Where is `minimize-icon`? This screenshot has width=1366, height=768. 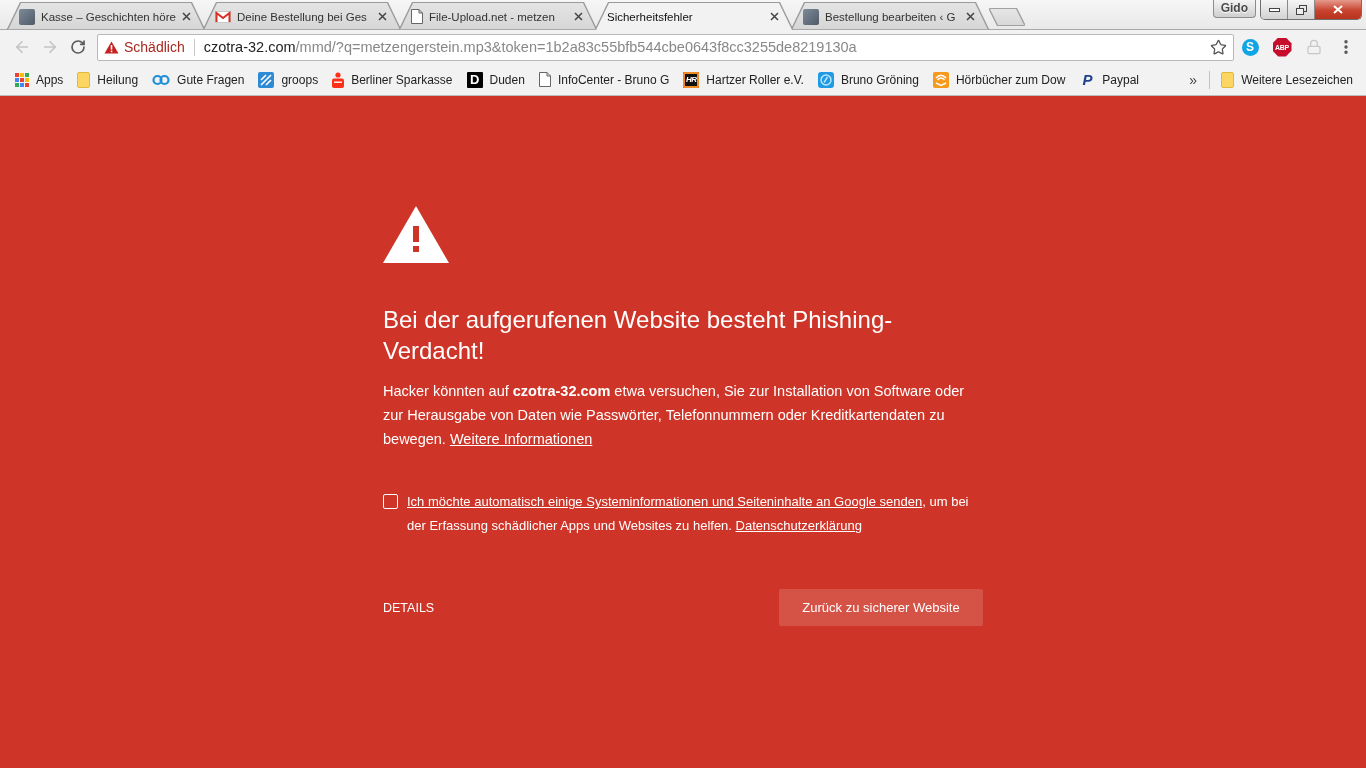
minimize-icon is located at coordinates (1274, 9).